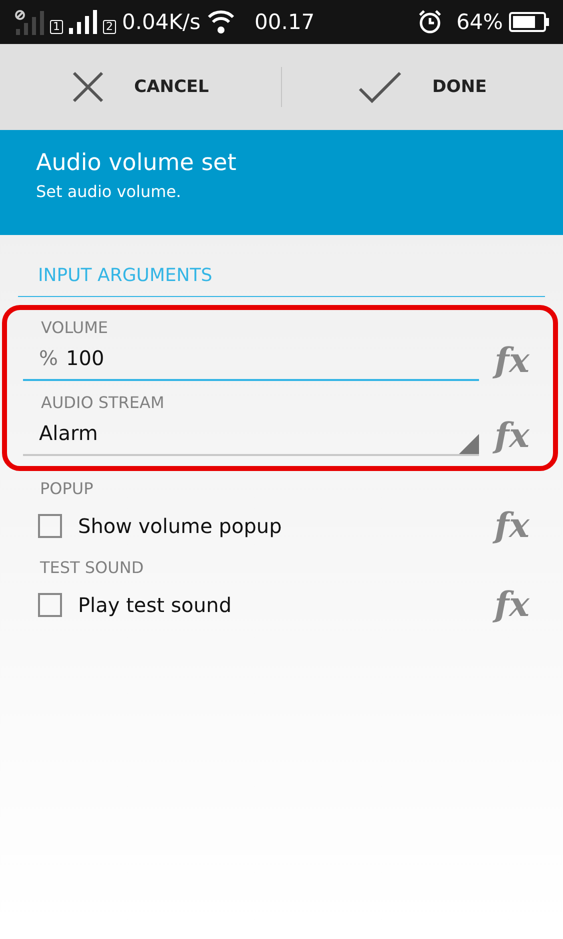 Image resolution: width=563 pixels, height=939 pixels. I want to click on alarm-icon, so click(430, 22).